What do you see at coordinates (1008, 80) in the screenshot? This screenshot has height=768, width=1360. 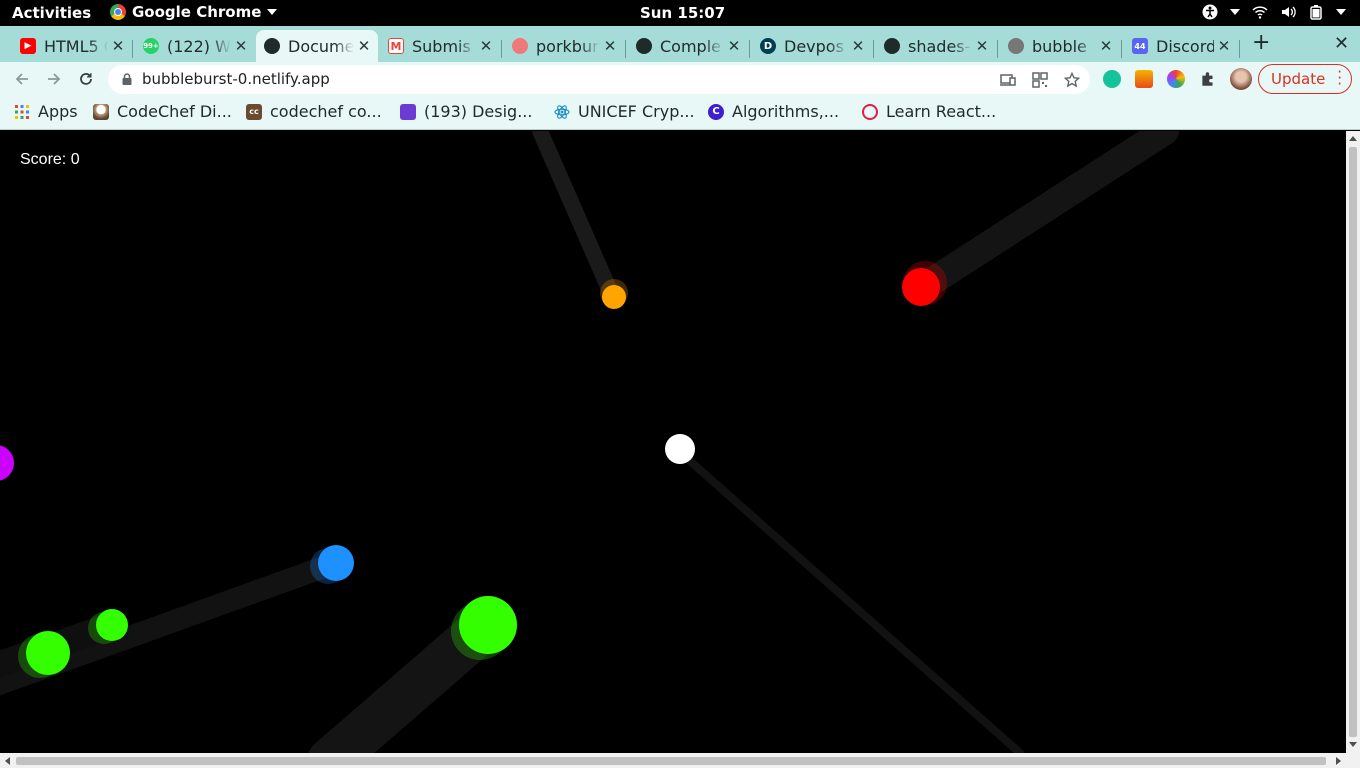 I see `install-app-icon` at bounding box center [1008, 80].